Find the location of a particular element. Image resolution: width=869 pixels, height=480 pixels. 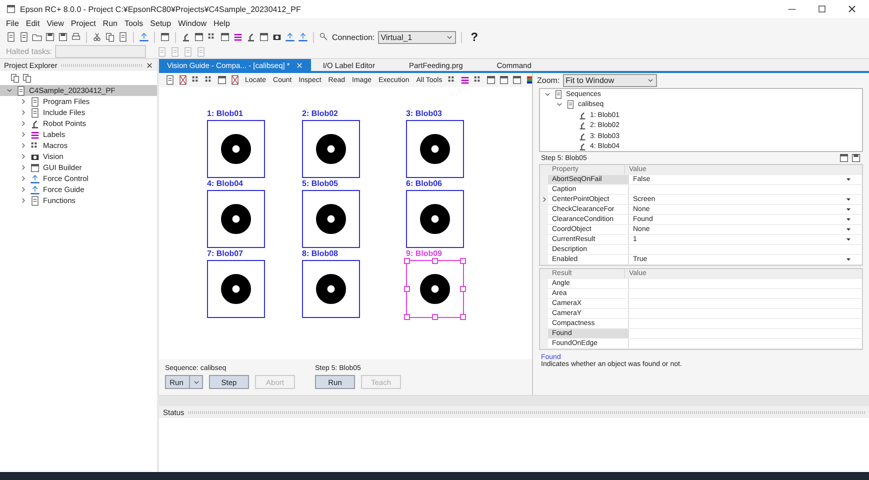

menu-item: File is located at coordinates (12, 23).